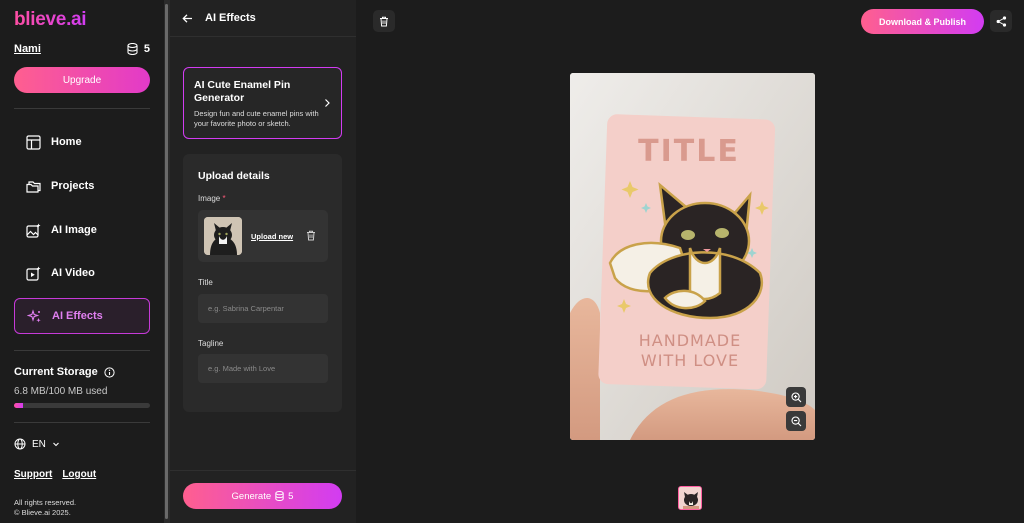  Describe the element at coordinates (690, 498) in the screenshot. I see `result-thumbnail` at that location.